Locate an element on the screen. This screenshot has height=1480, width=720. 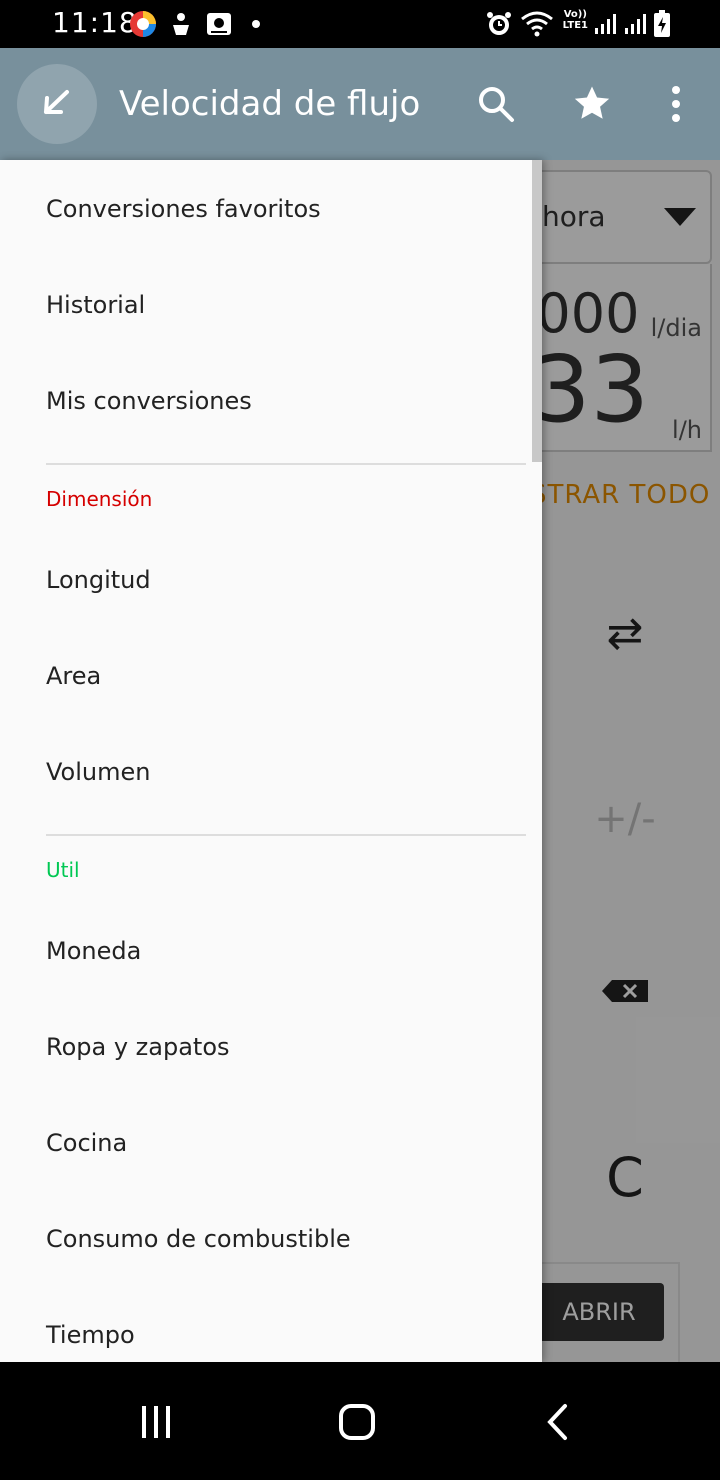
star-icon is located at coordinates (592, 102).